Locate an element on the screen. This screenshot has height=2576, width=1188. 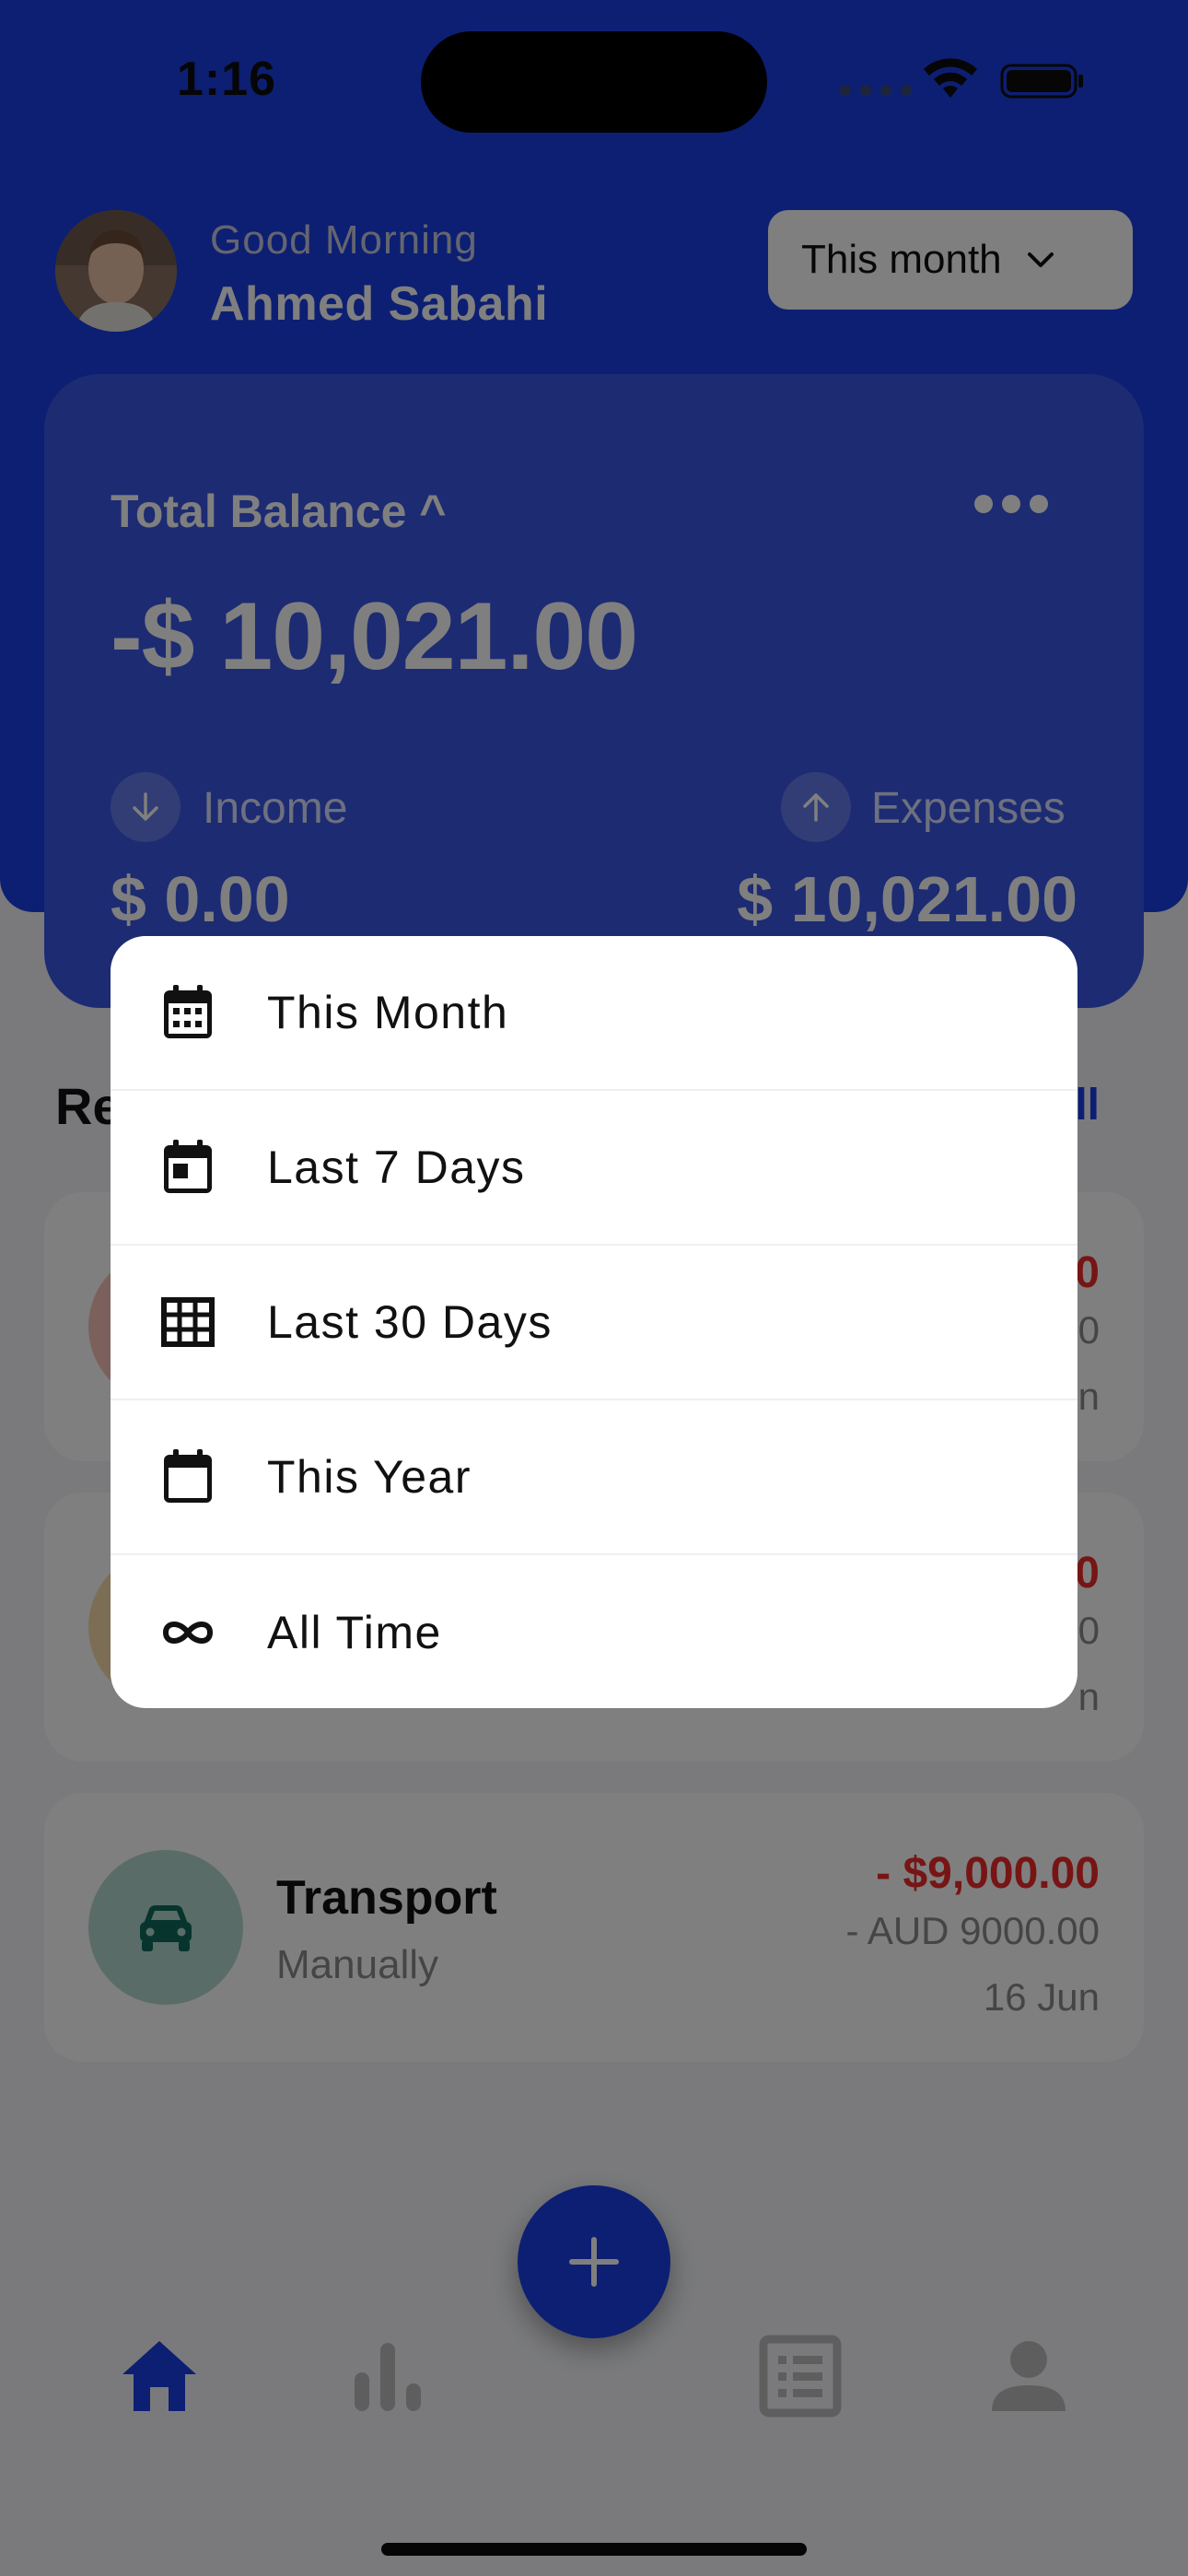
menu-item-label: Last 30 Days is located at coordinates (410, 1322).